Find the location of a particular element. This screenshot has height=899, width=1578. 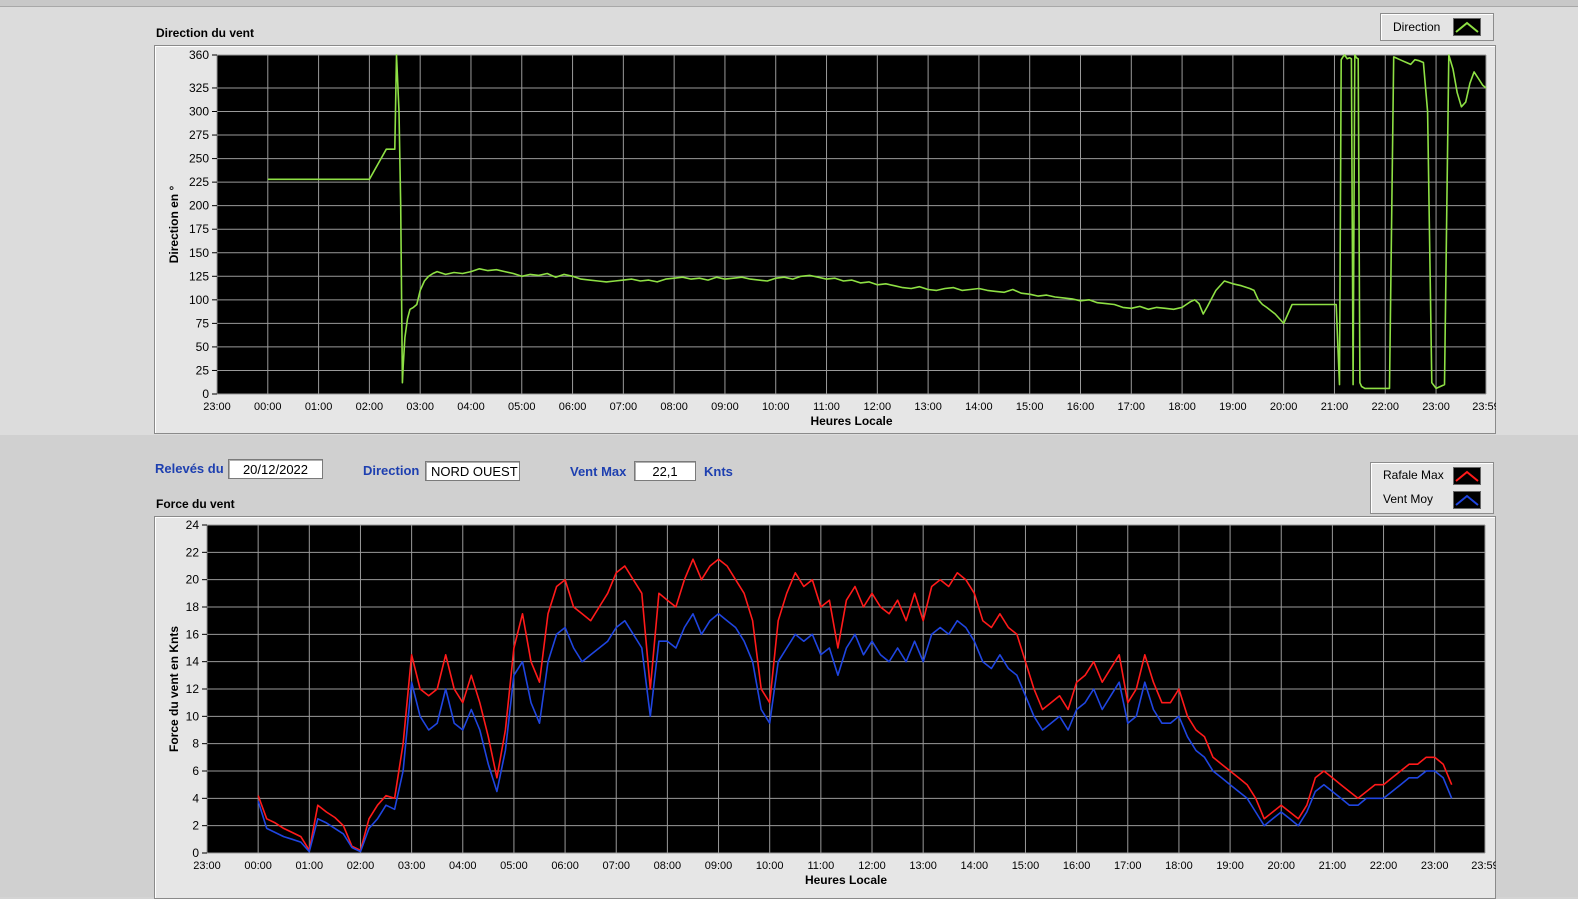

ventmax-unit: Knts is located at coordinates (718, 471).